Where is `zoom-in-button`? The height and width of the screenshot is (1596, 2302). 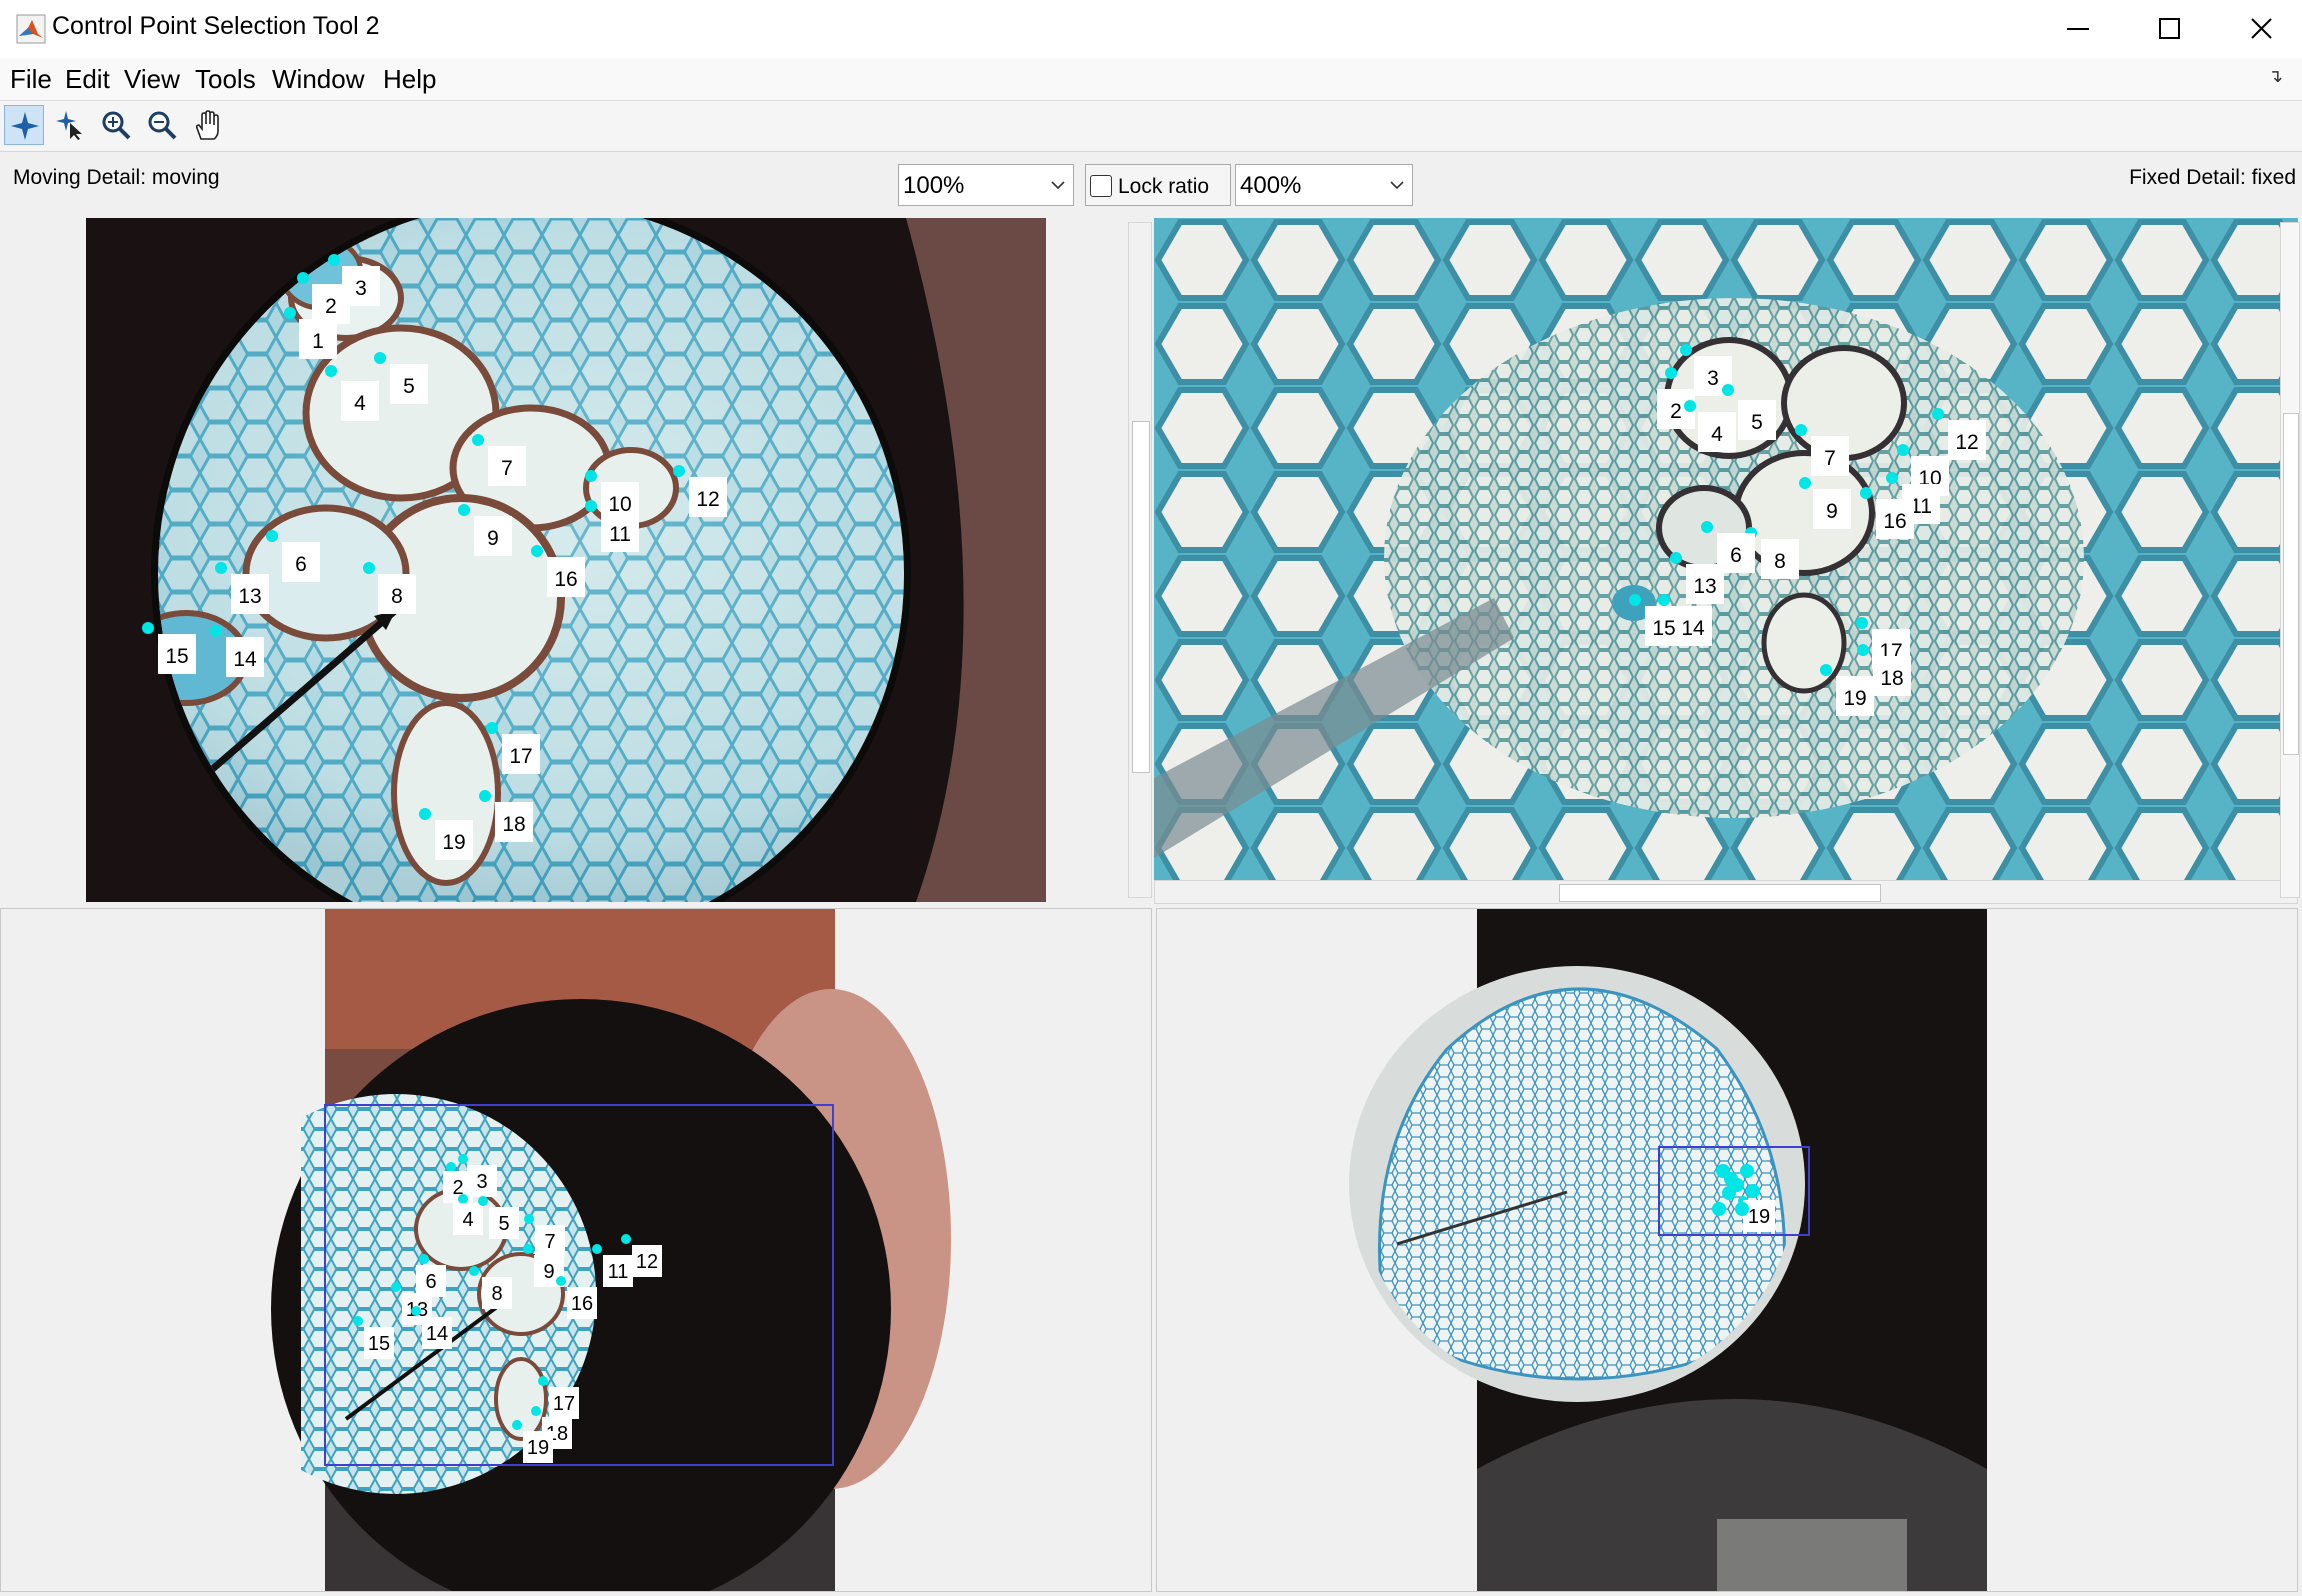 zoom-in-button is located at coordinates (116, 125).